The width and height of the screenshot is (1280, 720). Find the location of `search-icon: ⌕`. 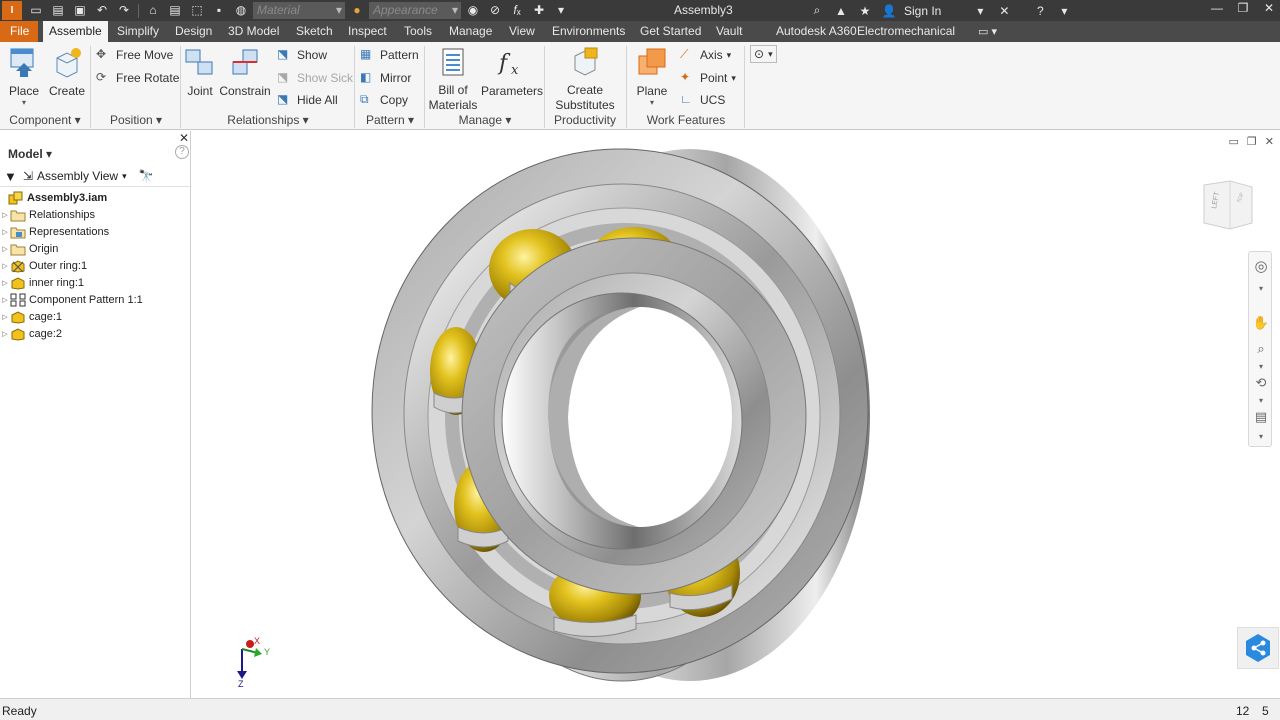

search-icon: ⌕ is located at coordinates (817, 10).